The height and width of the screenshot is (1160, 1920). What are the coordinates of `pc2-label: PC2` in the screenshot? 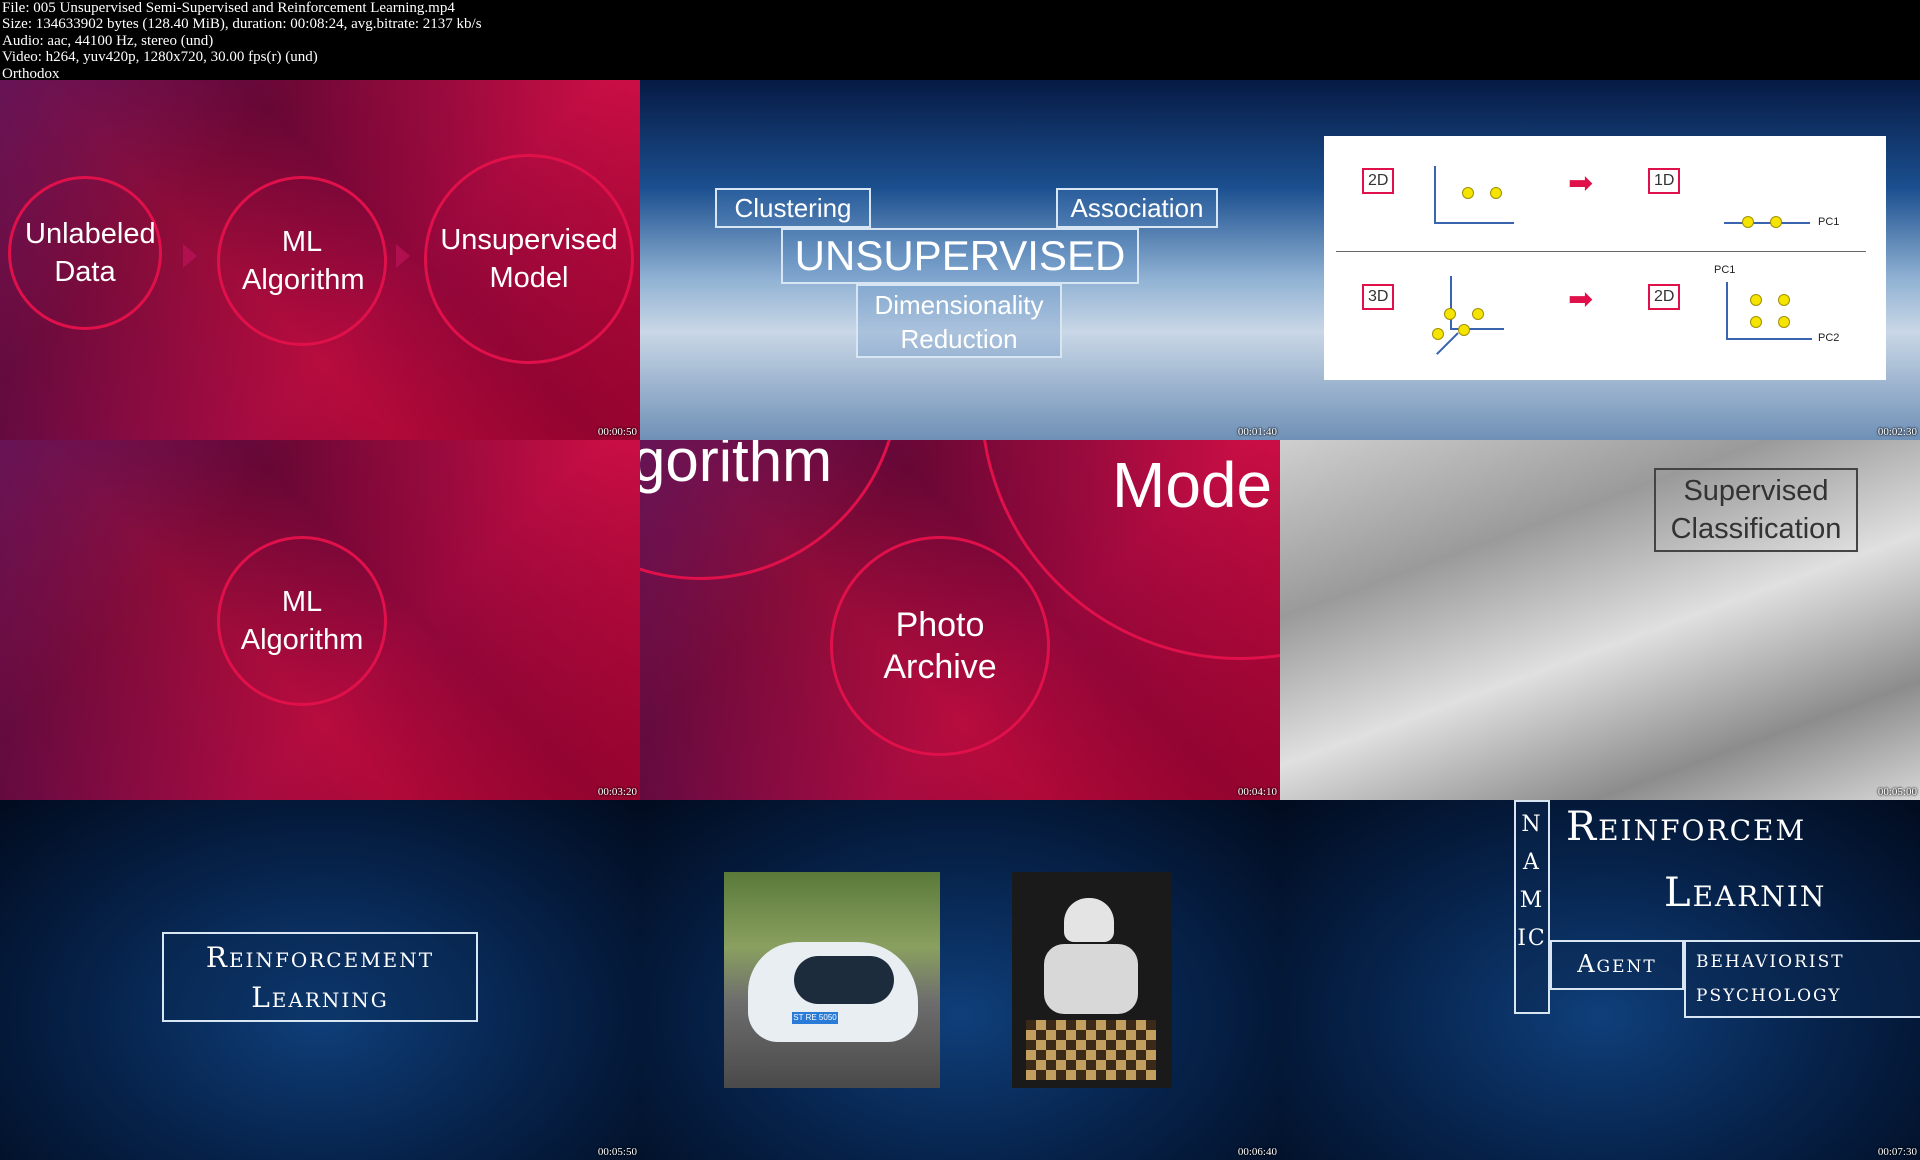 It's located at (1829, 338).